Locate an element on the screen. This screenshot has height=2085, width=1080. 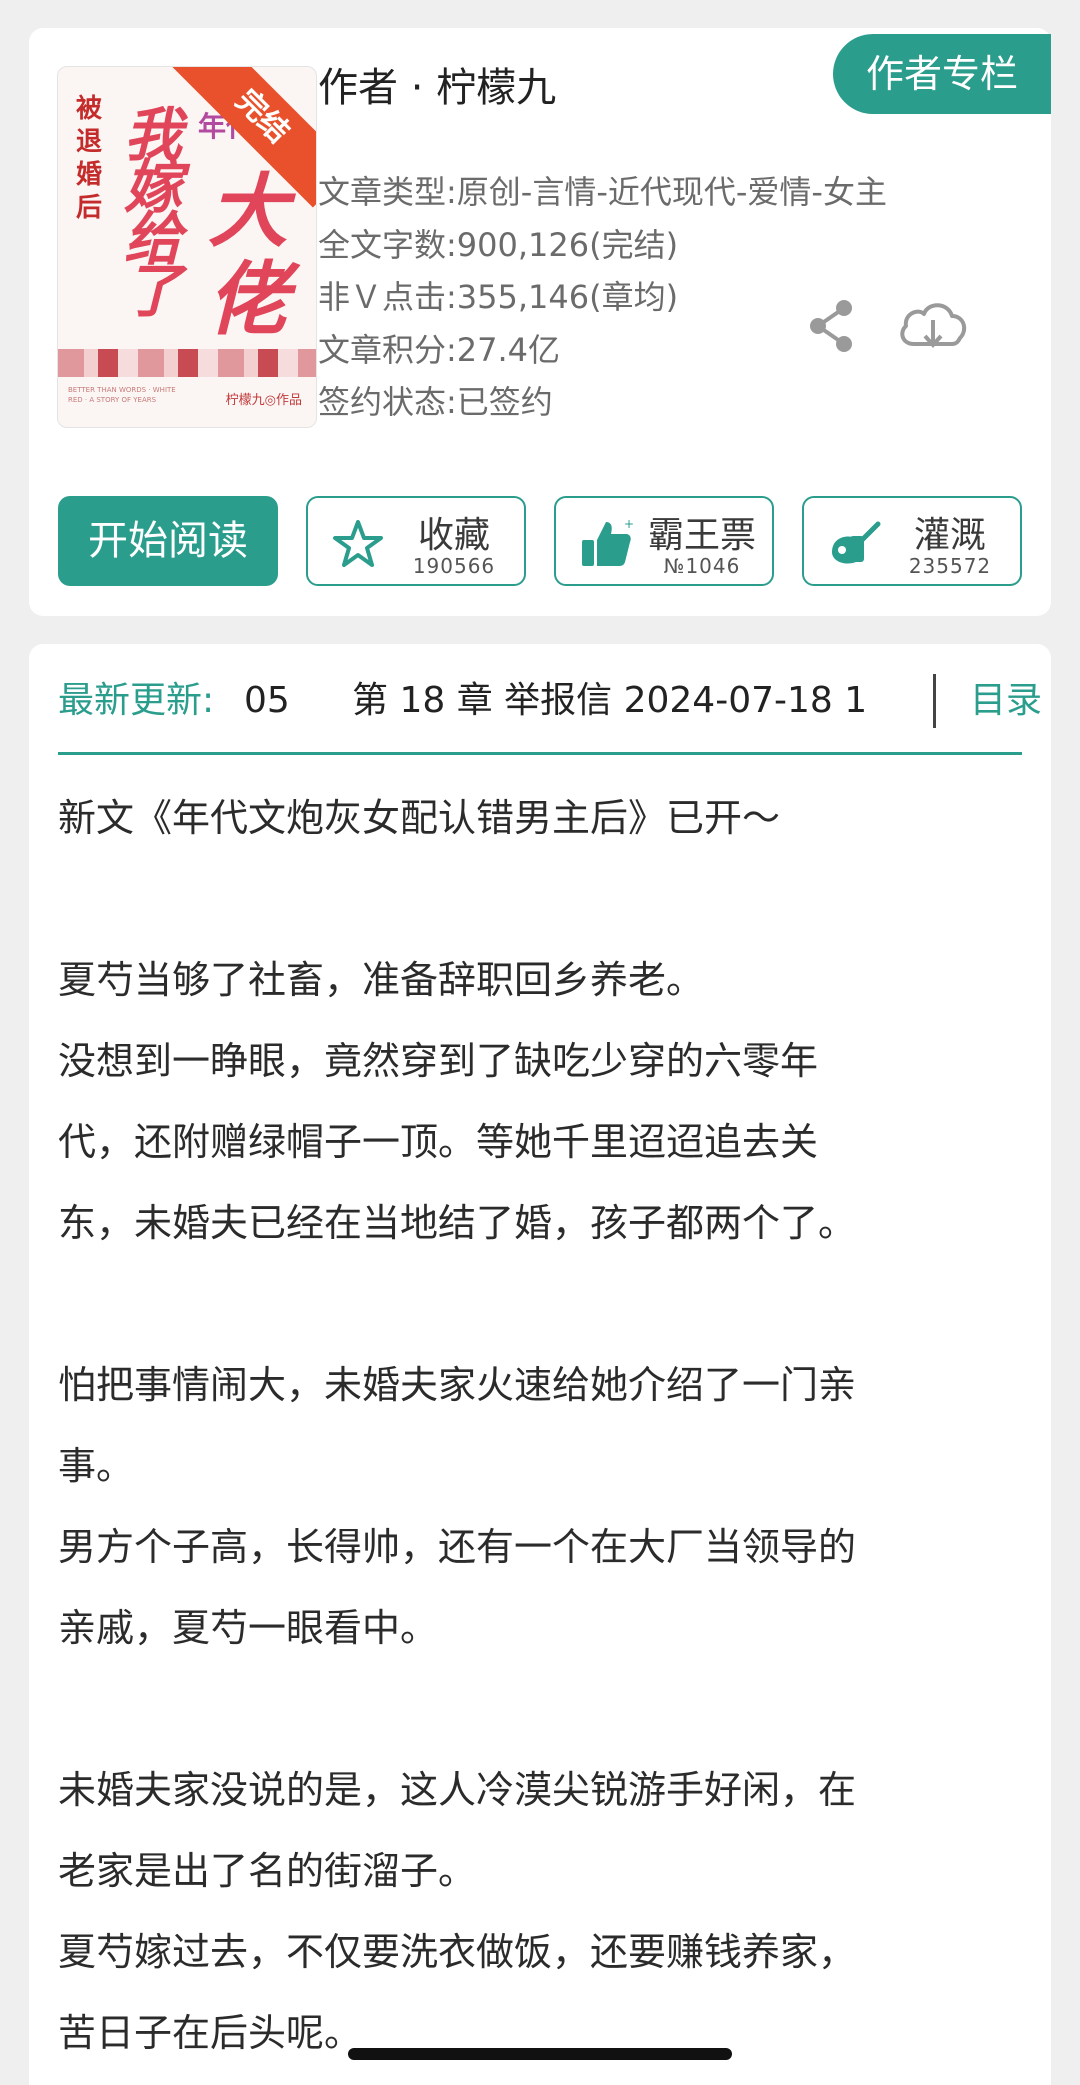
latest-update-number: 05 is located at coordinates (267, 700).